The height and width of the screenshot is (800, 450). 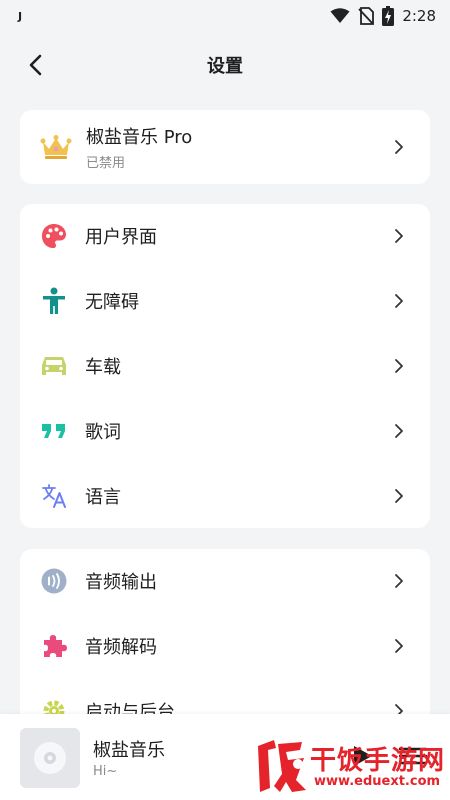 I want to click on crown-icon, so click(x=56, y=147).